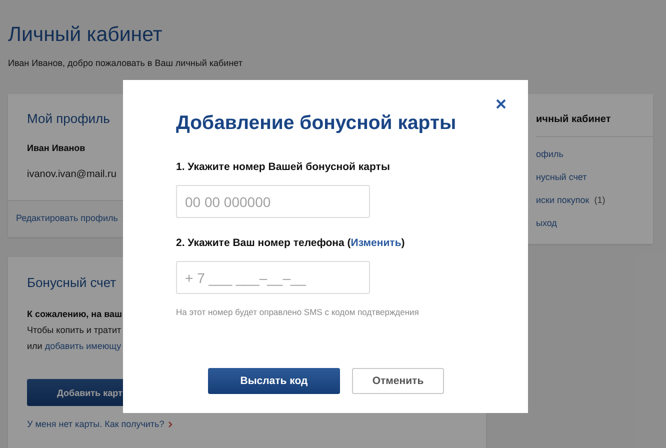 This screenshot has height=448, width=666. Describe the element at coordinates (317, 123) in the screenshot. I see `modal-title: Добавление бонусной карты` at that location.